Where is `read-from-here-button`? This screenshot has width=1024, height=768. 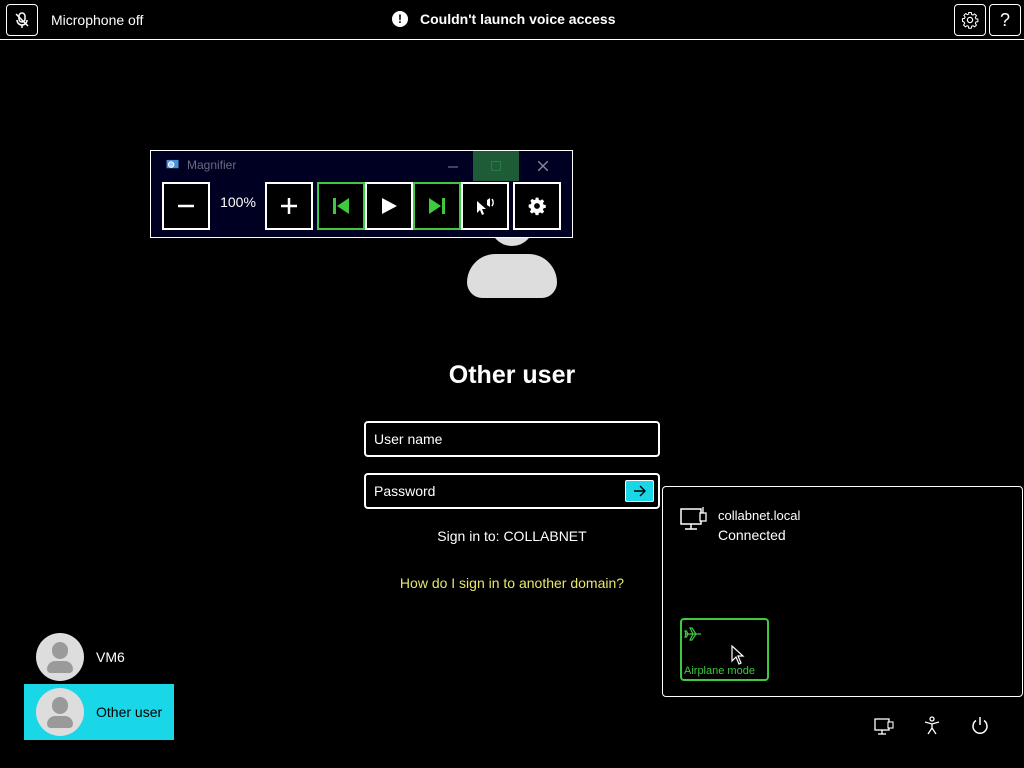 read-from-here-button is located at coordinates (485, 206).